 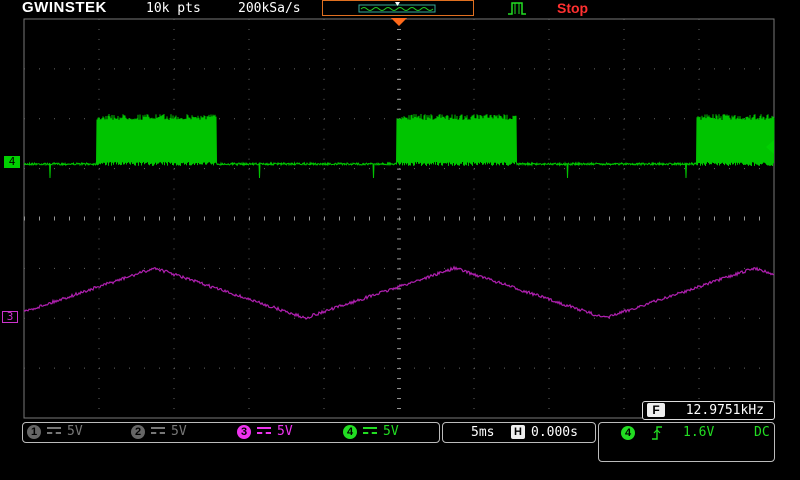 I want to click on frequency-icon: F, so click(x=656, y=410).